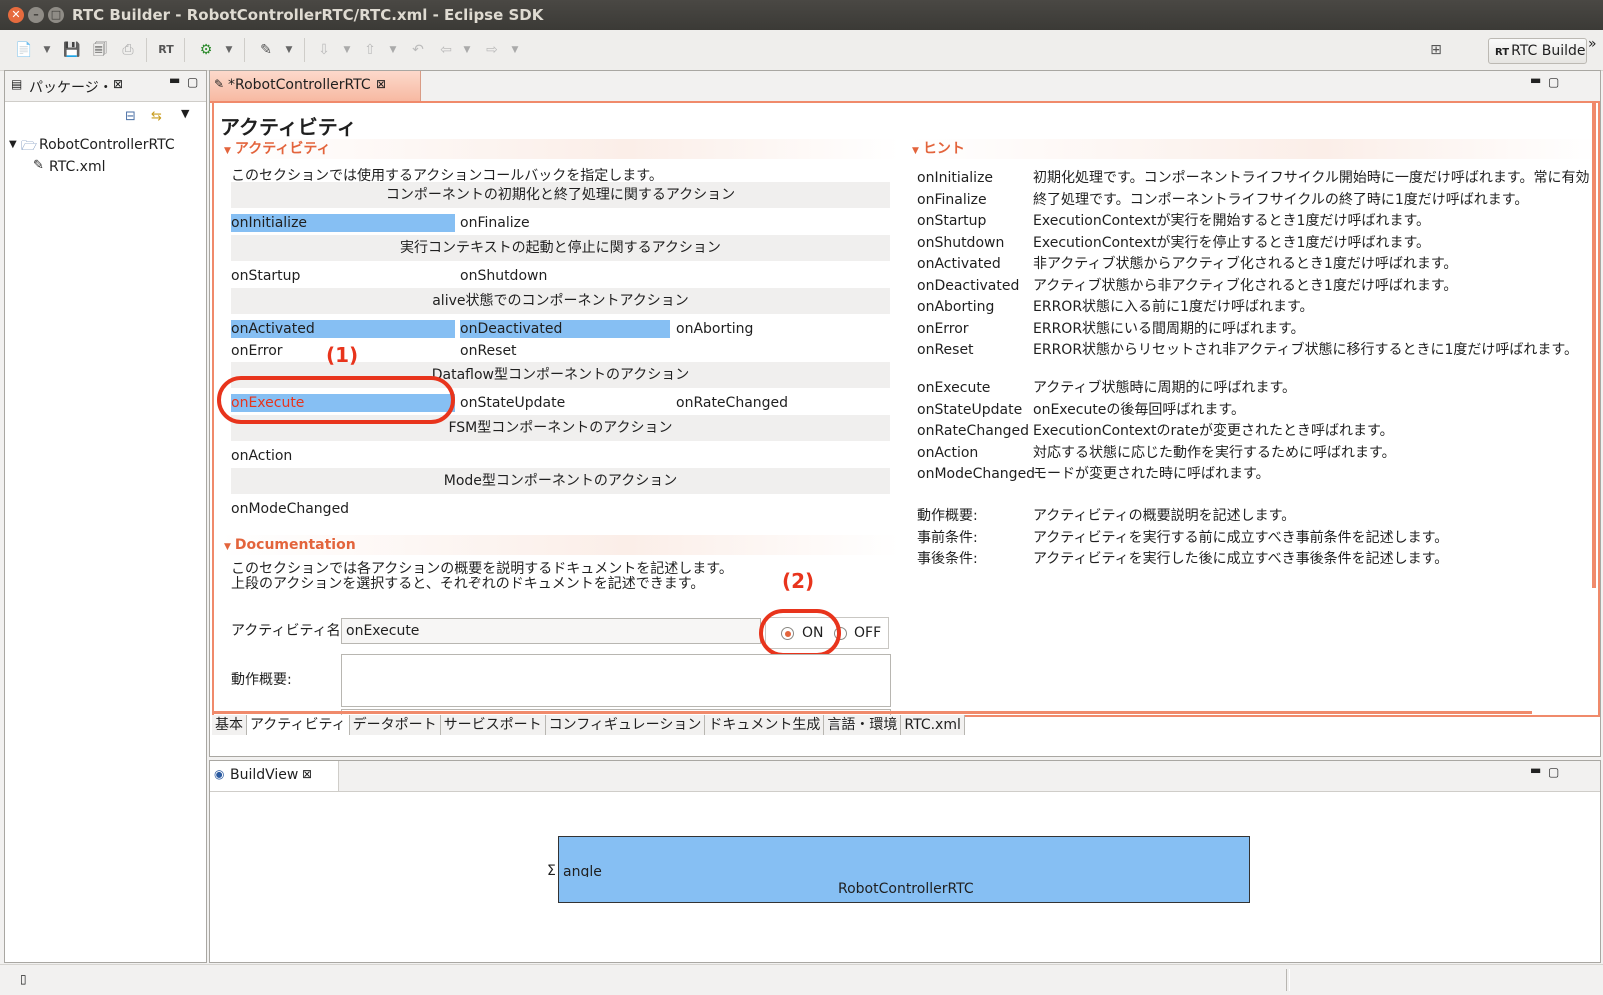  What do you see at coordinates (72, 50) in the screenshot?
I see `save-icon: 💾` at bounding box center [72, 50].